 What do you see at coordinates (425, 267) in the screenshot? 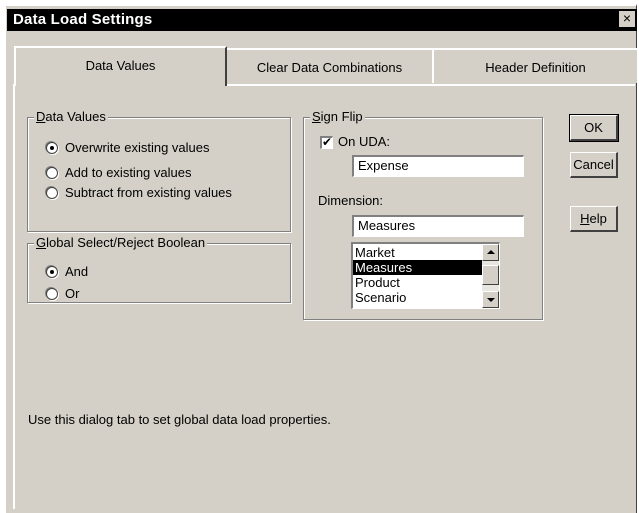
I see `list-item: Measures` at bounding box center [425, 267].